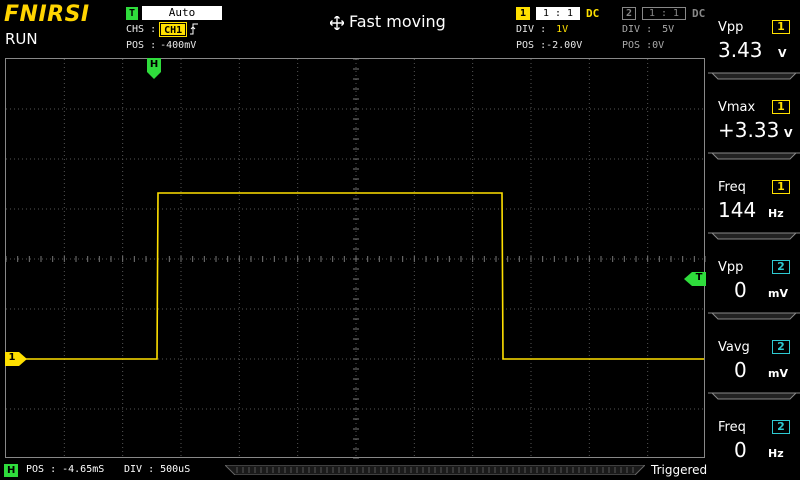  I want to click on ch2-probe-ratio: 1, so click(664, 13).